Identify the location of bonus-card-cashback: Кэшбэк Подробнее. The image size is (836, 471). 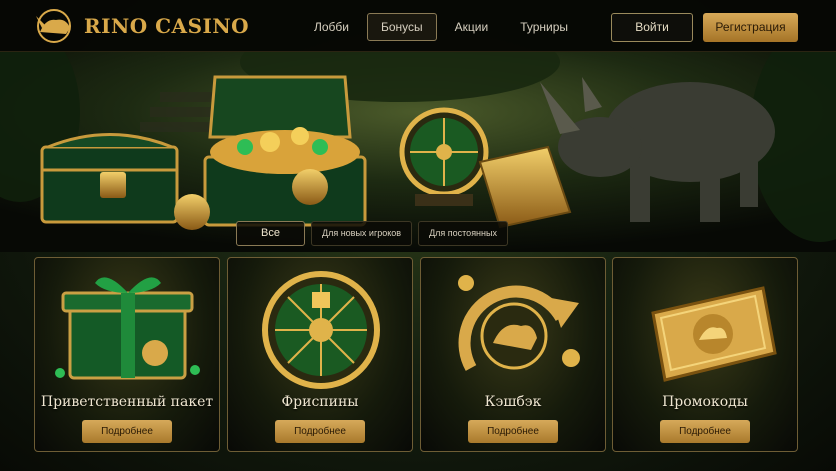
(513, 354).